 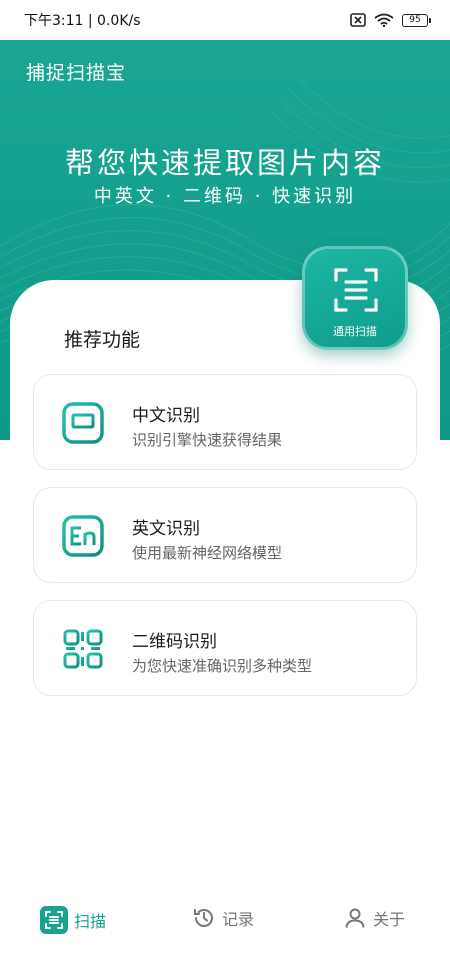 What do you see at coordinates (355, 331) in the screenshot?
I see `general-scan-label: 通用扫描` at bounding box center [355, 331].